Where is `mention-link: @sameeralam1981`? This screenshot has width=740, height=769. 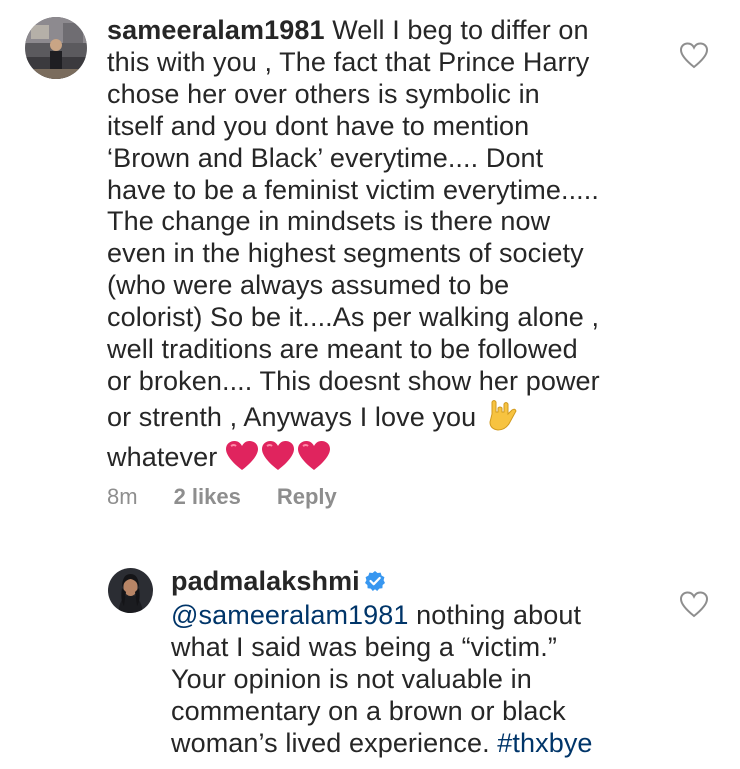 mention-link: @sameeralam1981 is located at coordinates (290, 615).